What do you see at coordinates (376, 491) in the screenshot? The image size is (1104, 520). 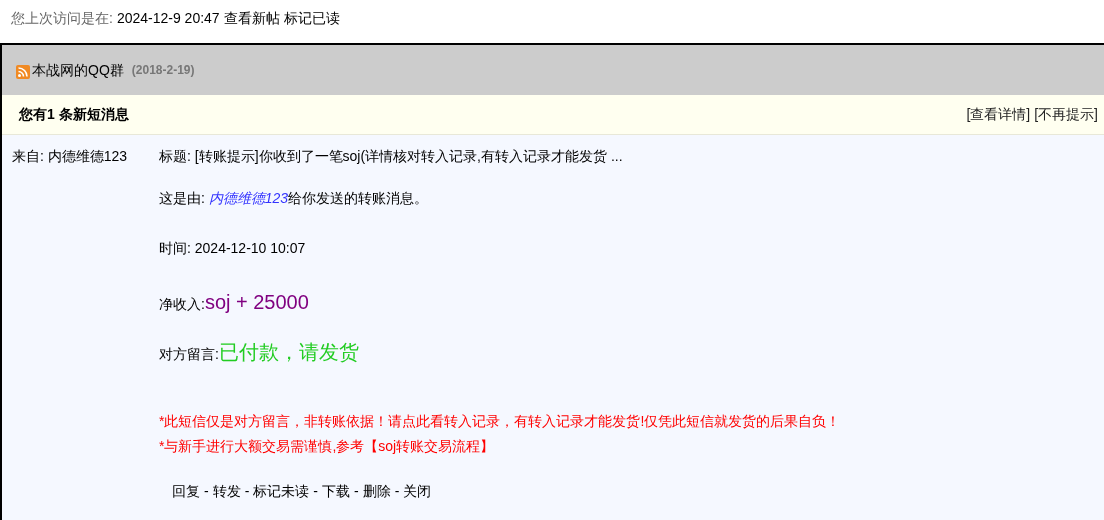 I see `action-link: 删除` at bounding box center [376, 491].